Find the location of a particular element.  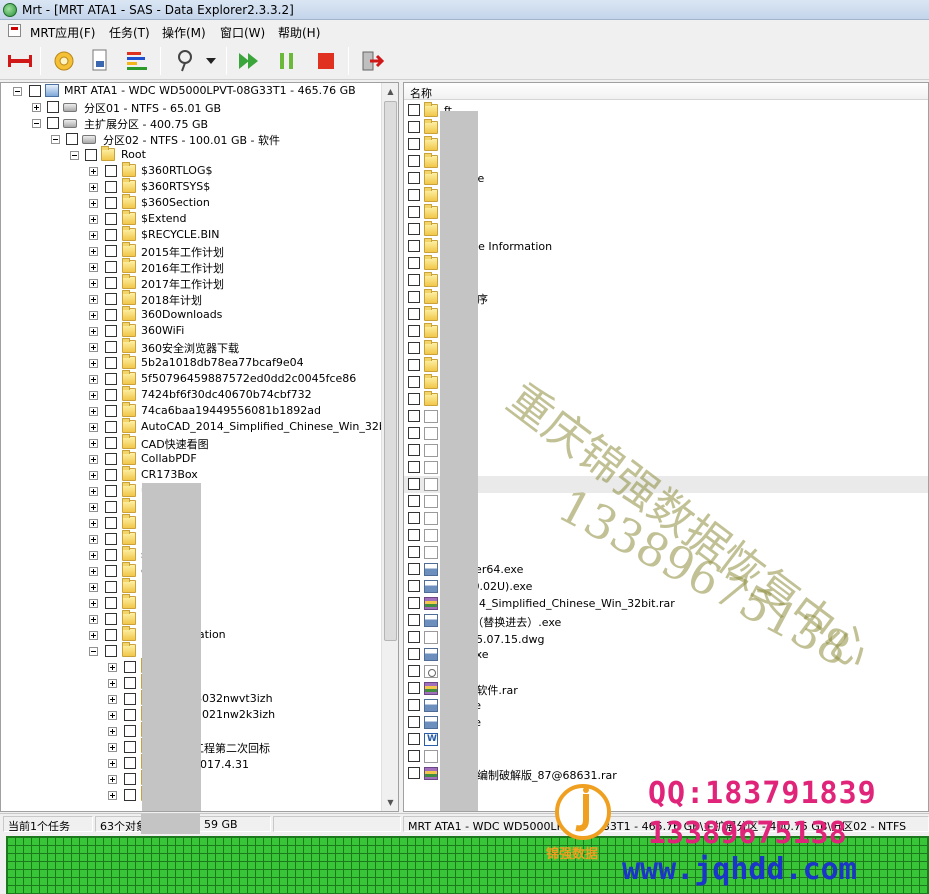

scroll-up-icon: ▲ is located at coordinates (390, 91).